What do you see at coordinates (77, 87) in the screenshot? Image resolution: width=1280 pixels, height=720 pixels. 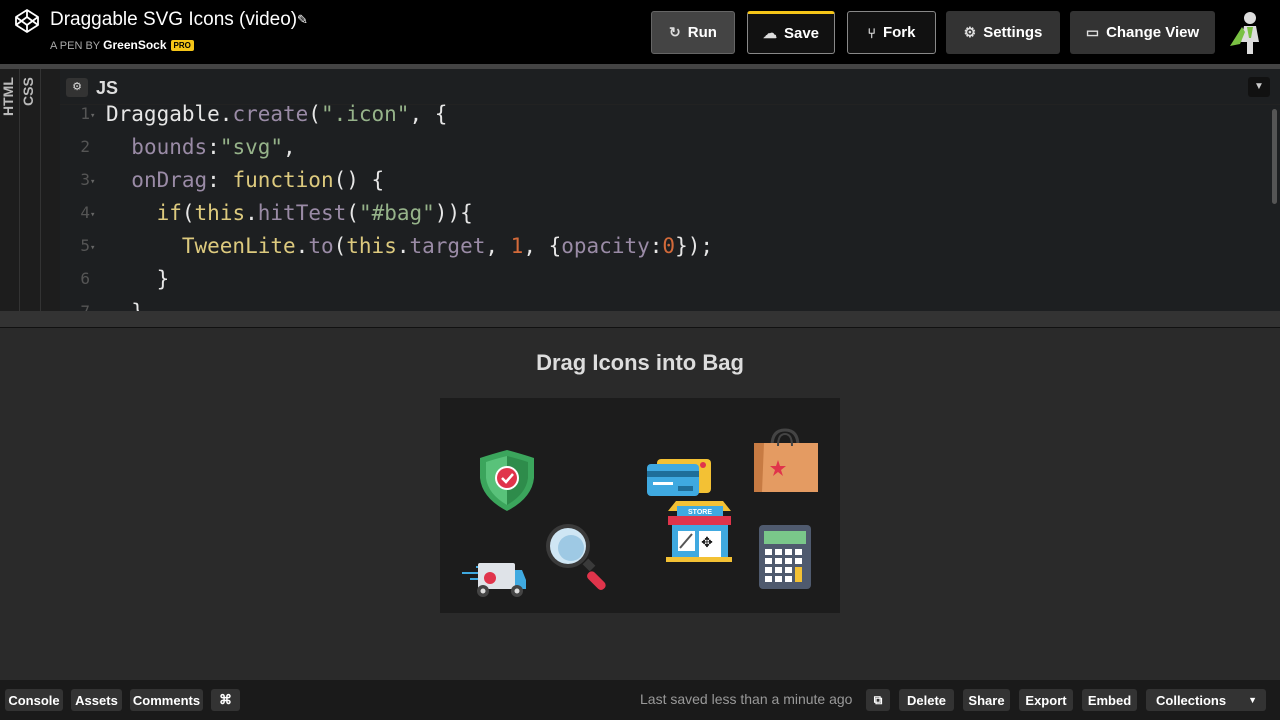 I see `editor-settings-icon: ⚙` at bounding box center [77, 87].